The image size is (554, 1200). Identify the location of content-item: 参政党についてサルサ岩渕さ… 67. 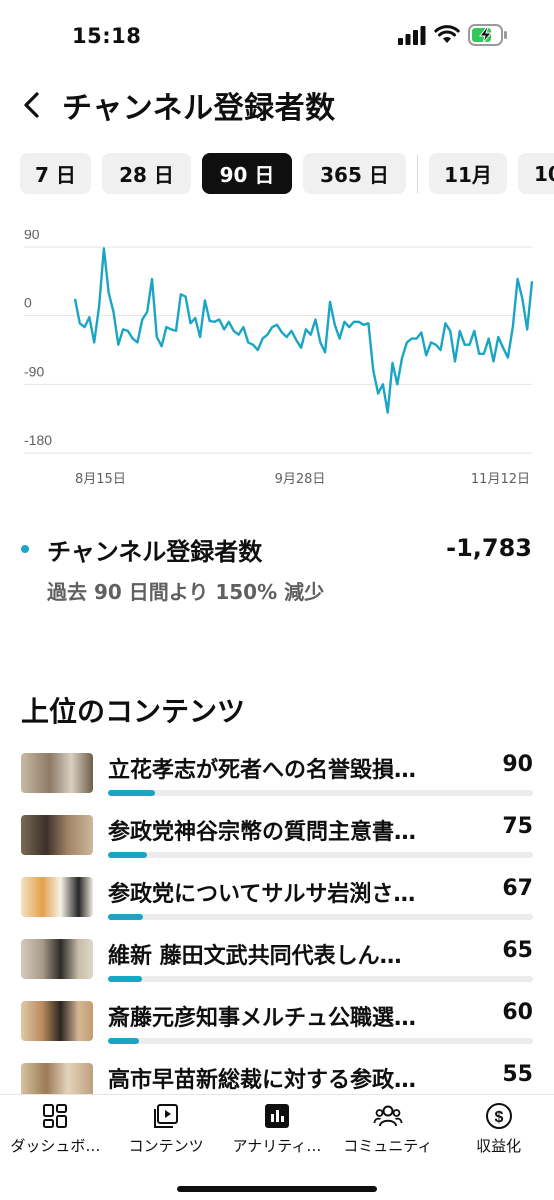
(277, 905).